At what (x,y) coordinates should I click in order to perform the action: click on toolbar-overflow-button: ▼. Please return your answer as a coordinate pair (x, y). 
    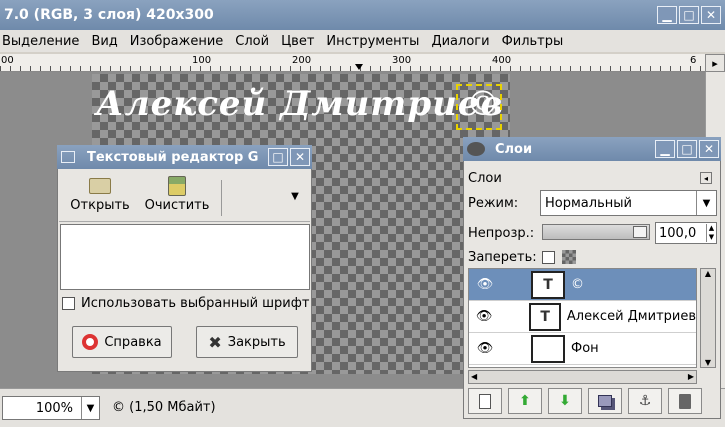
    Looking at the image, I should click on (295, 196).